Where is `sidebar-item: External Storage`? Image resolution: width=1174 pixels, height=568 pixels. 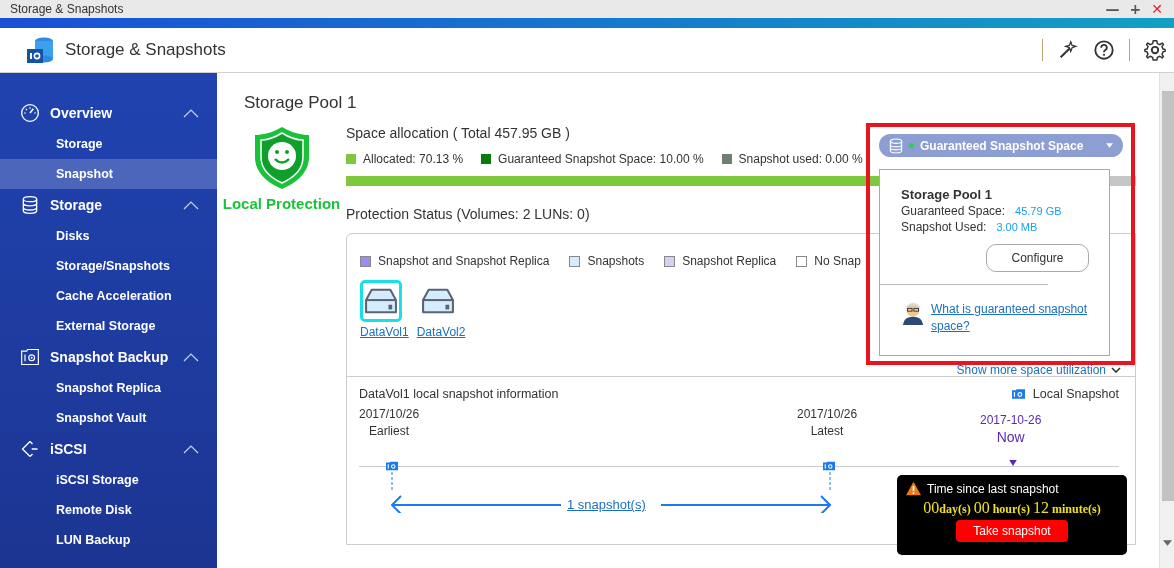
sidebar-item: External Storage is located at coordinates (108, 326).